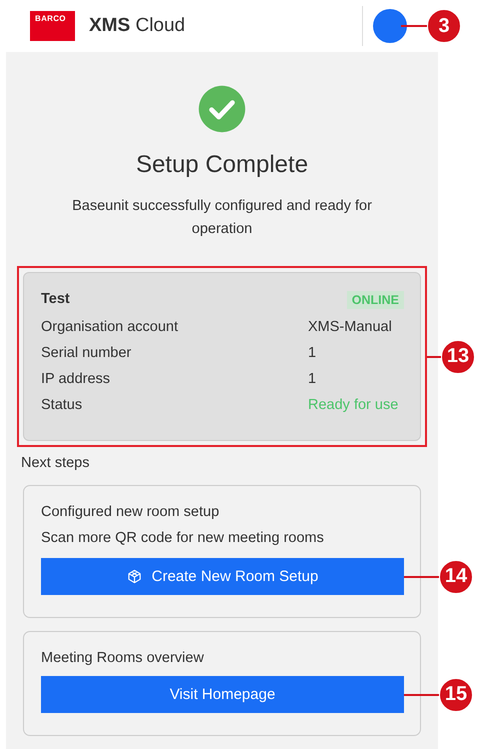 The height and width of the screenshot is (749, 477). I want to click on page-title: Setup Complete, so click(222, 165).